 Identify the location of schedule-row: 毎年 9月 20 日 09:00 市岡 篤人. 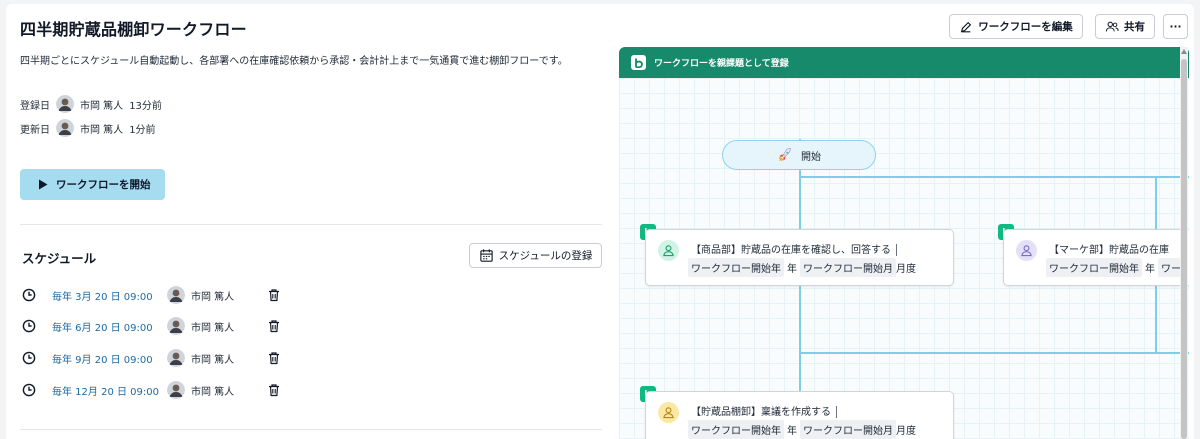
(312, 358).